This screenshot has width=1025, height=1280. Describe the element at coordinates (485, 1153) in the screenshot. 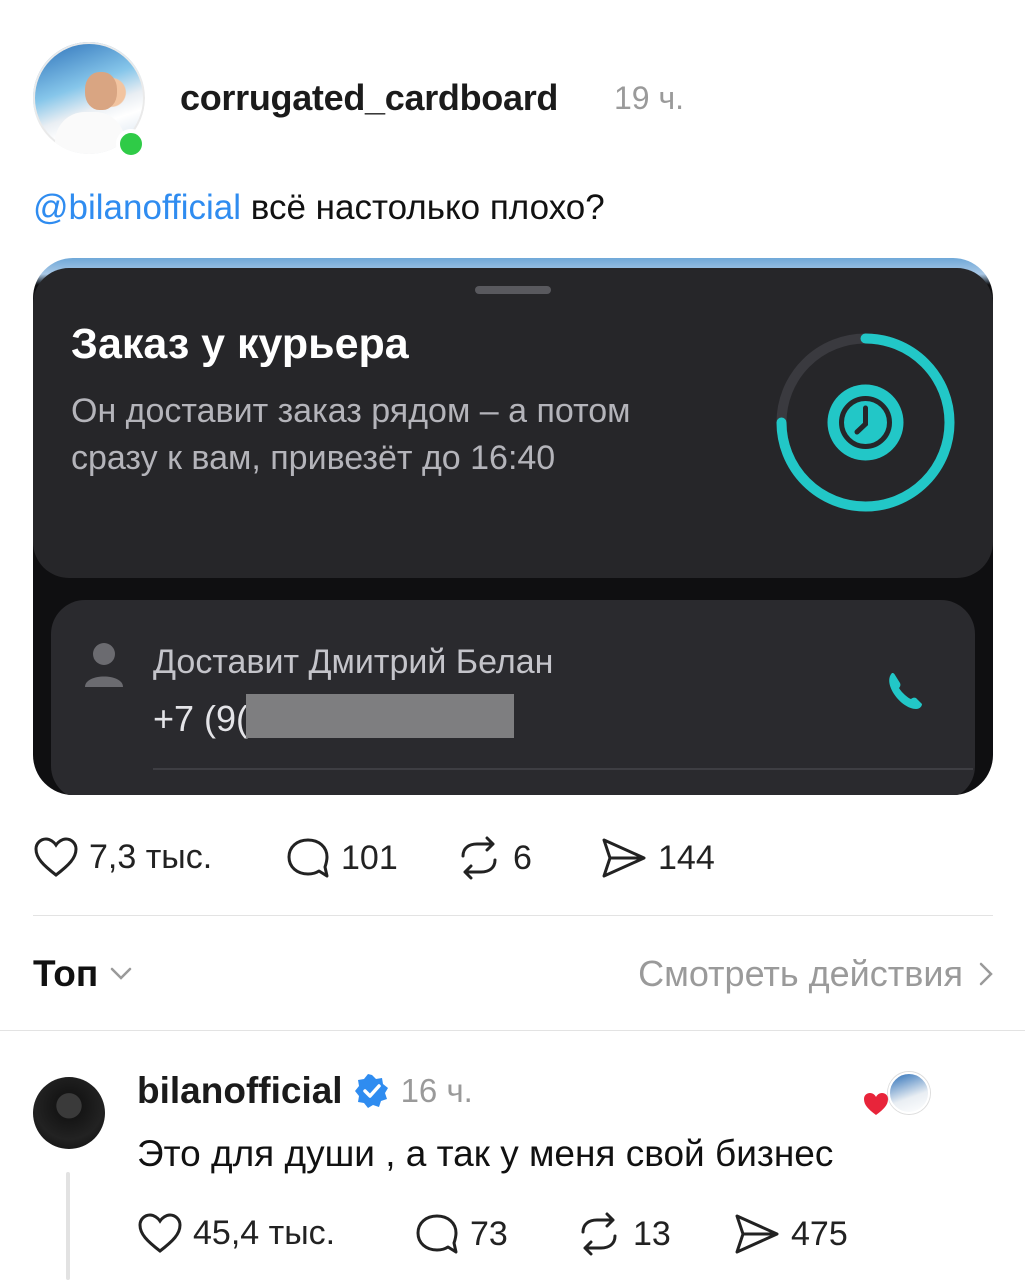

I see `reply-text: Это для души , а так у меня свой бизнес` at that location.